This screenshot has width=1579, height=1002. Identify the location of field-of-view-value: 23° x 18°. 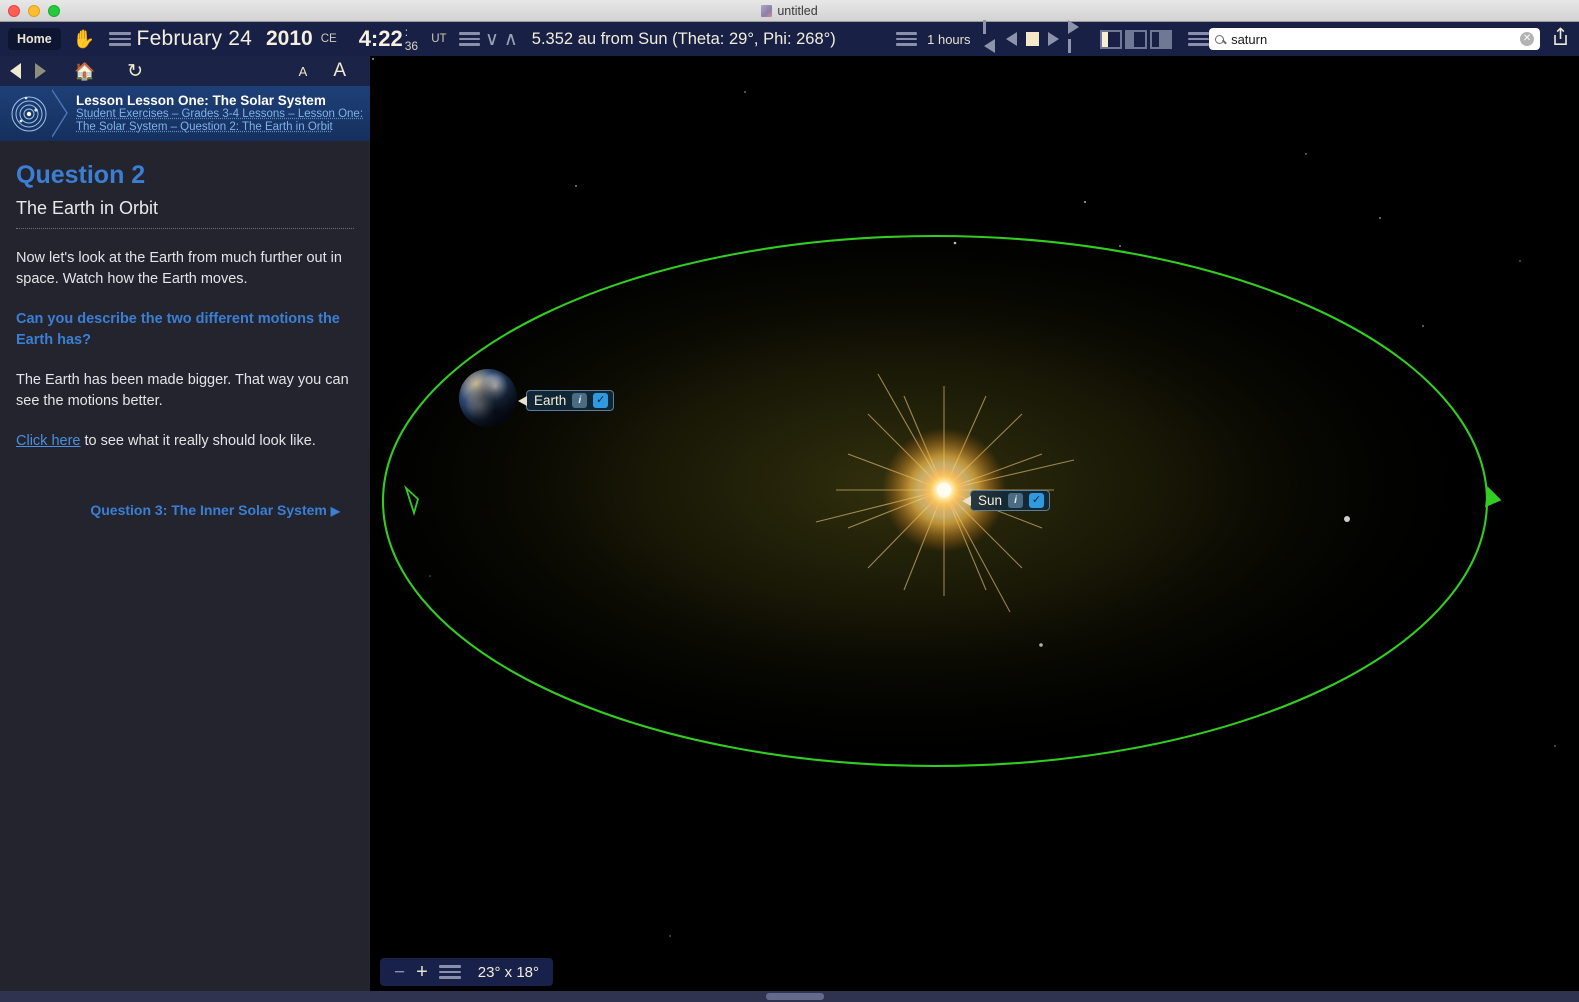
(508, 972).